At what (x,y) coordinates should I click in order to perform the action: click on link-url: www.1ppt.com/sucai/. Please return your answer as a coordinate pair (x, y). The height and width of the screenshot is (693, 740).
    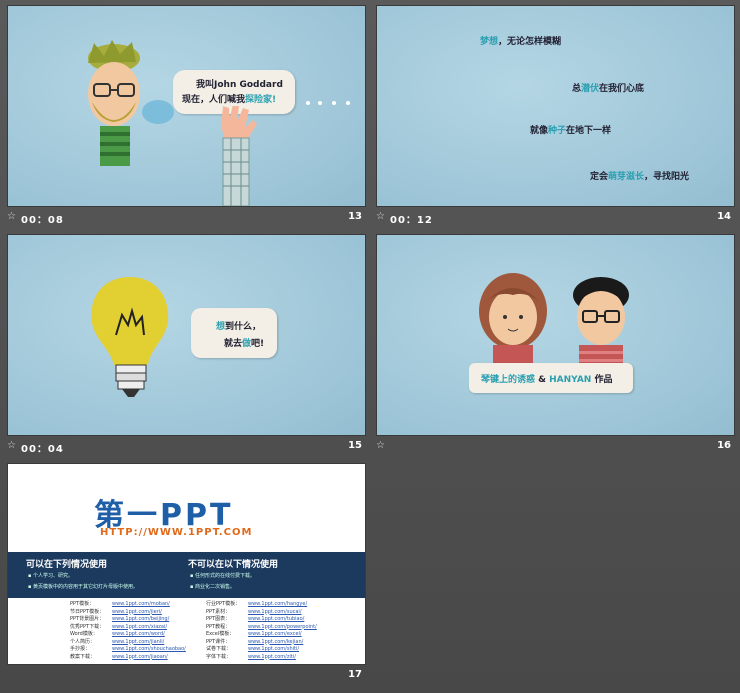
    Looking at the image, I should click on (275, 612).